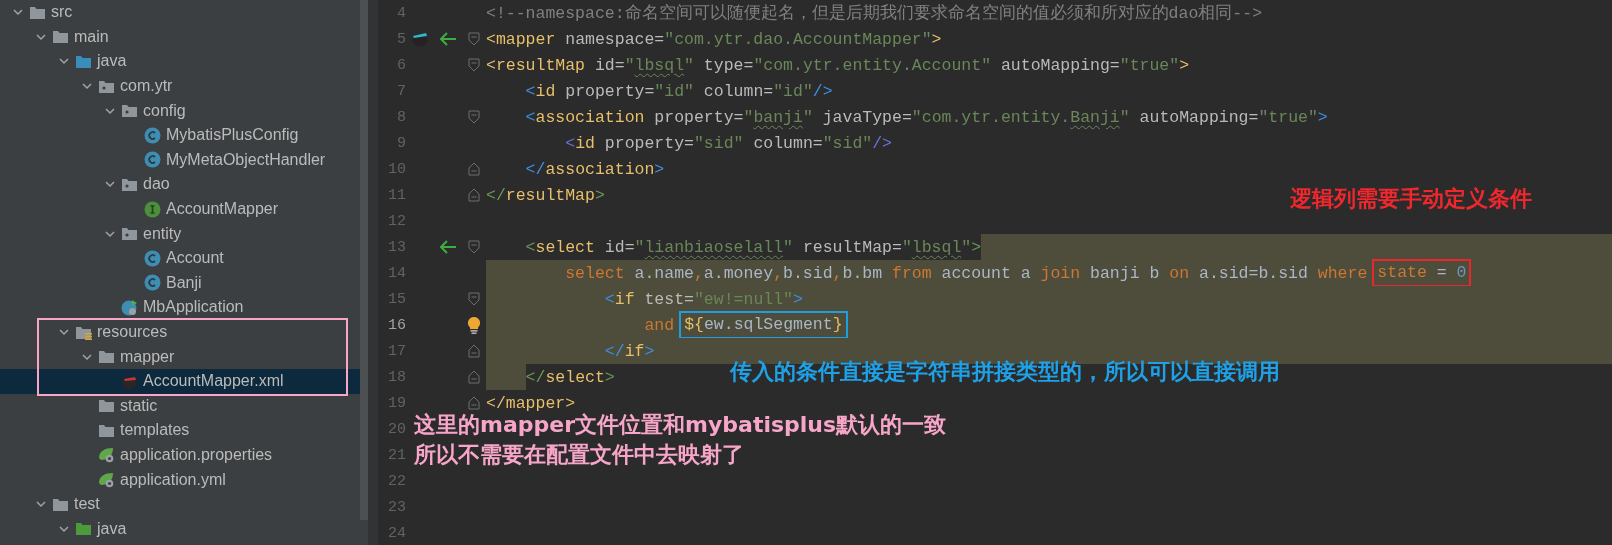  I want to click on tree-item: resources, so click(86, 332).